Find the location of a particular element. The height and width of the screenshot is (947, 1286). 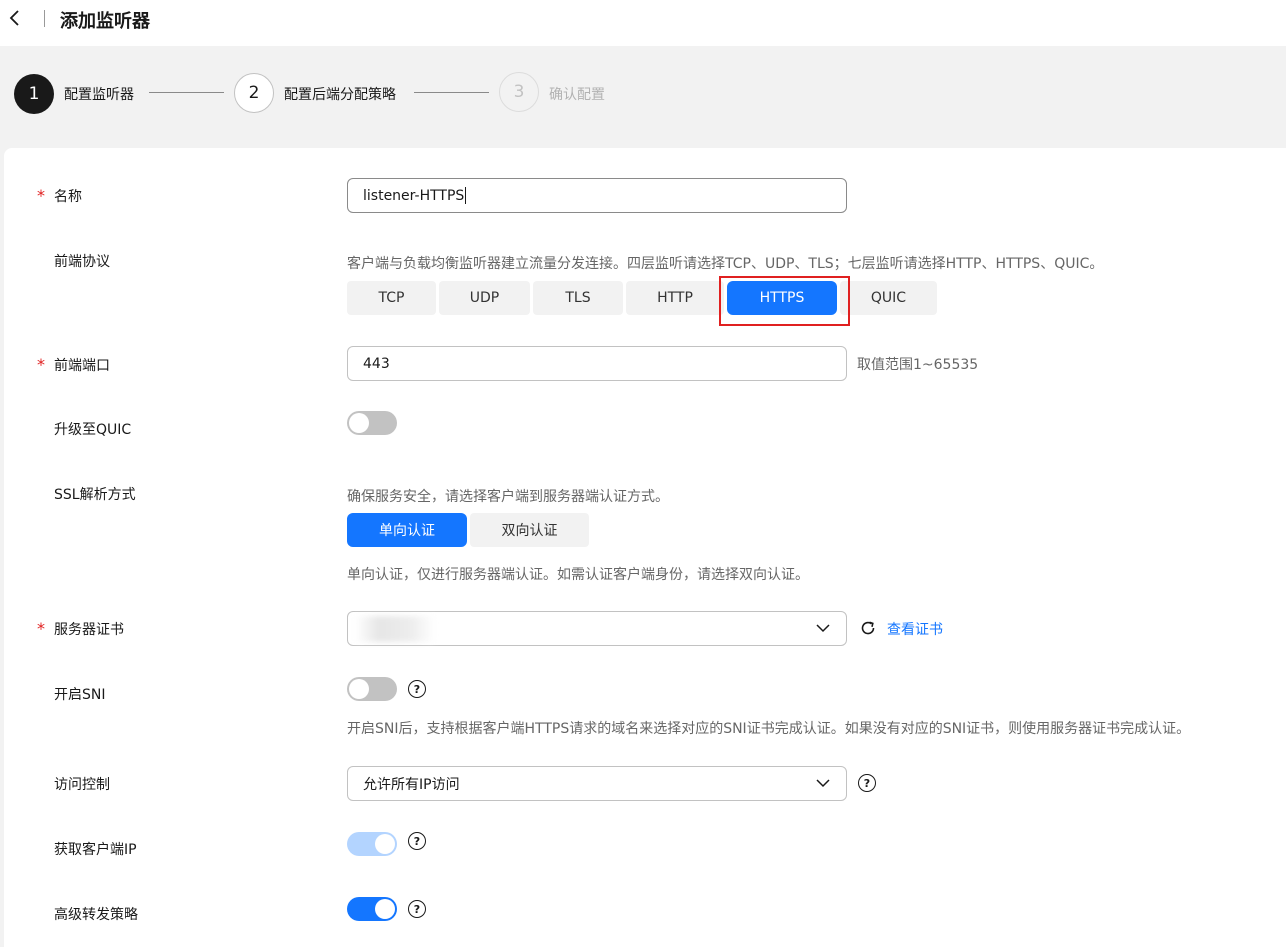

page-title: 添加监听器 is located at coordinates (105, 21).